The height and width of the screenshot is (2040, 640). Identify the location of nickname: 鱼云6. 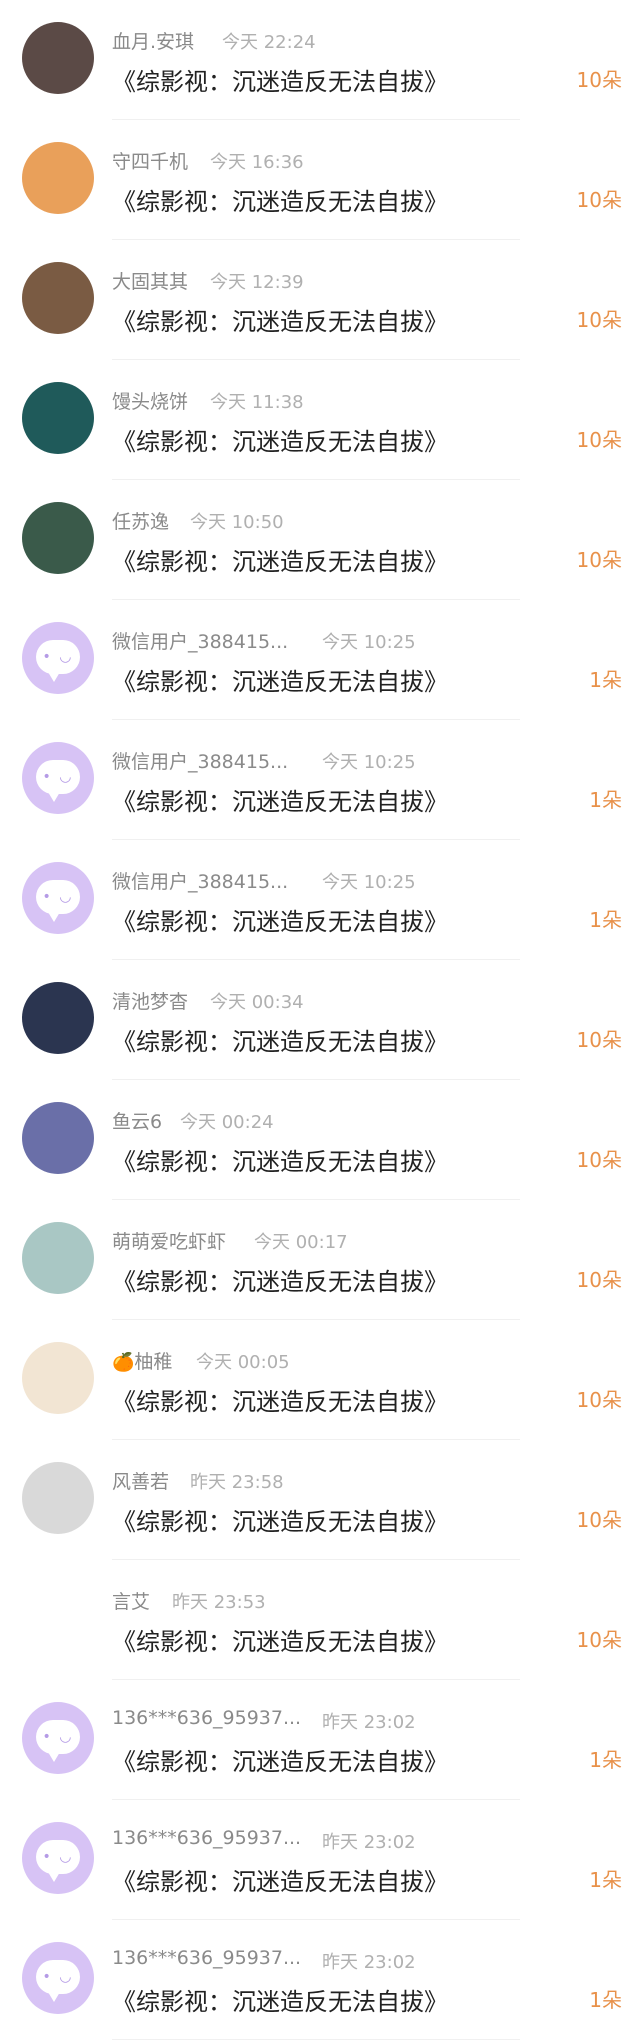
(137, 1120).